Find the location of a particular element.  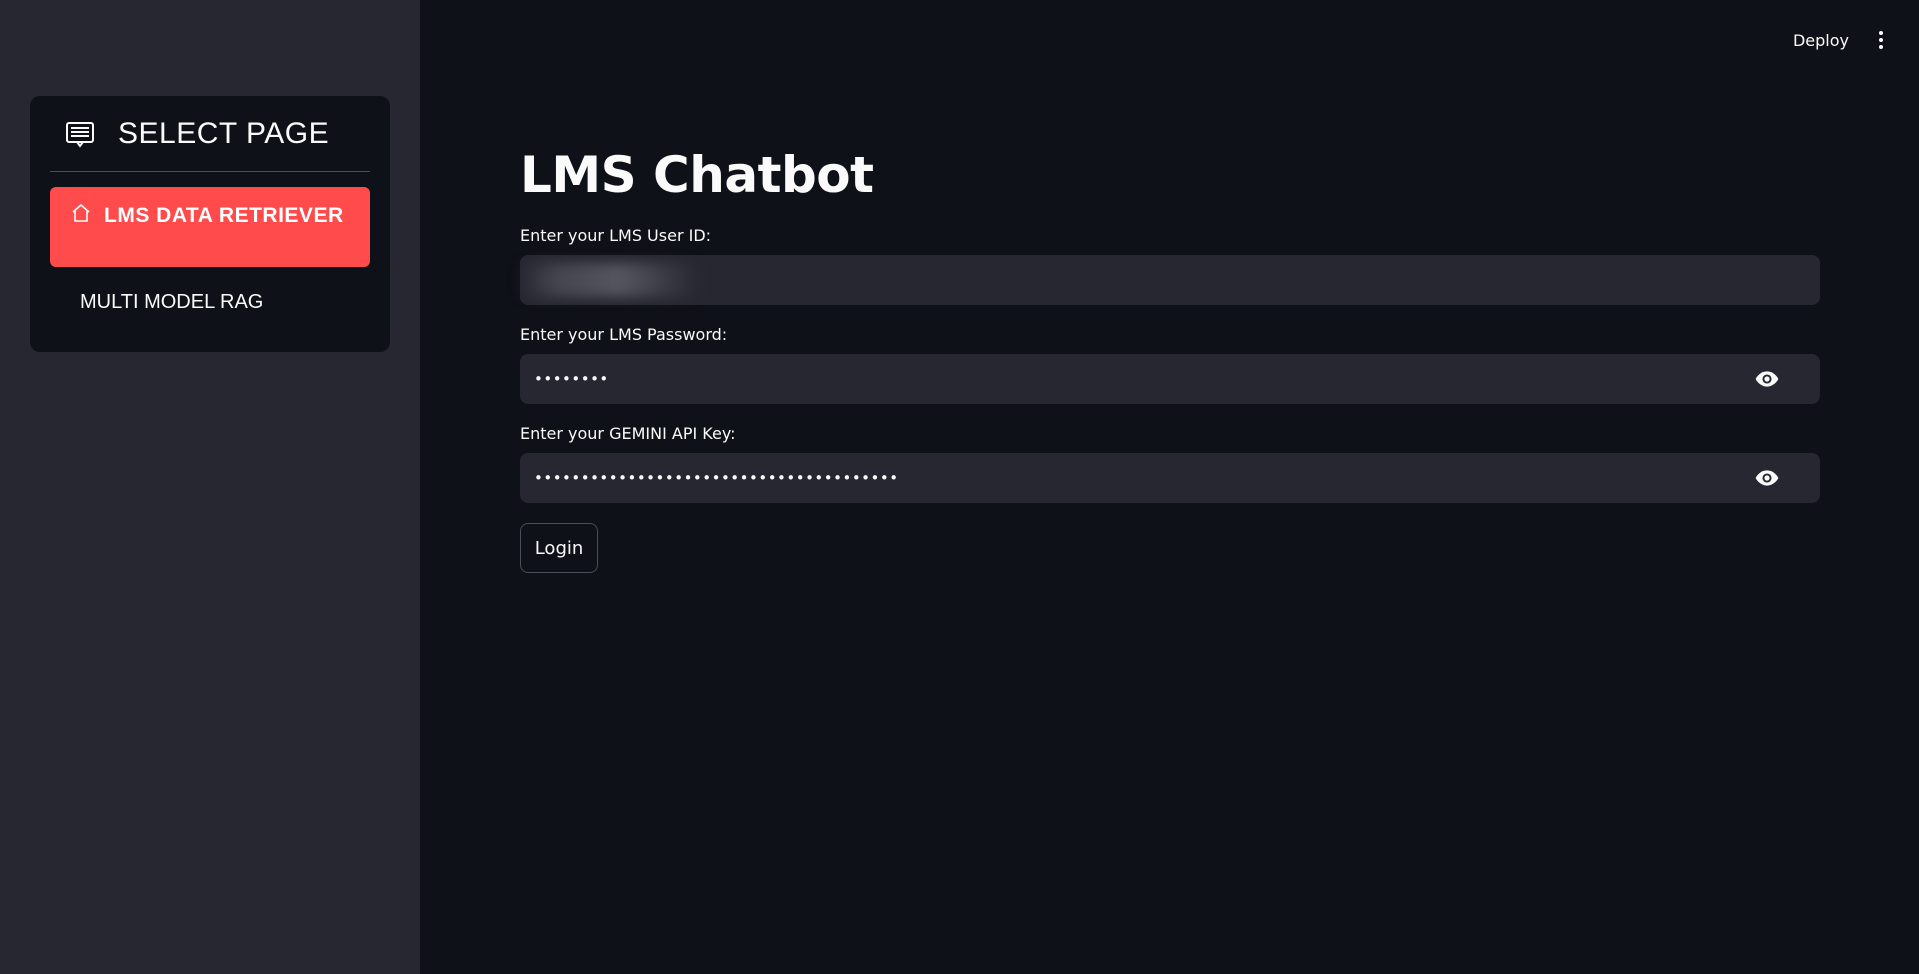

menu-list-icon is located at coordinates (80, 134).